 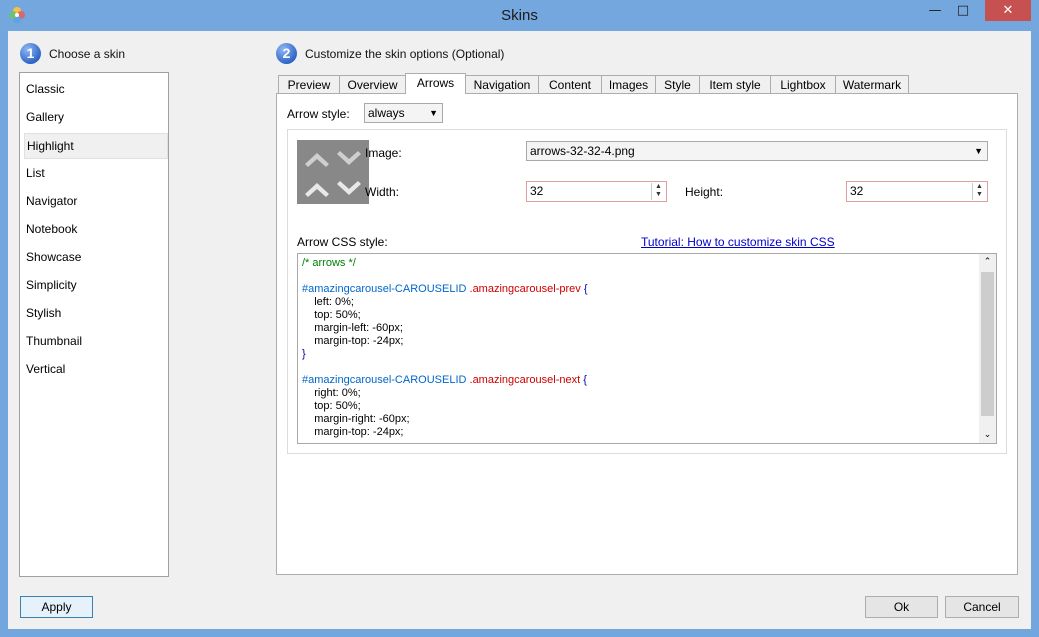 I want to click on css-token: margin-left: -60px;, so click(x=352, y=328).